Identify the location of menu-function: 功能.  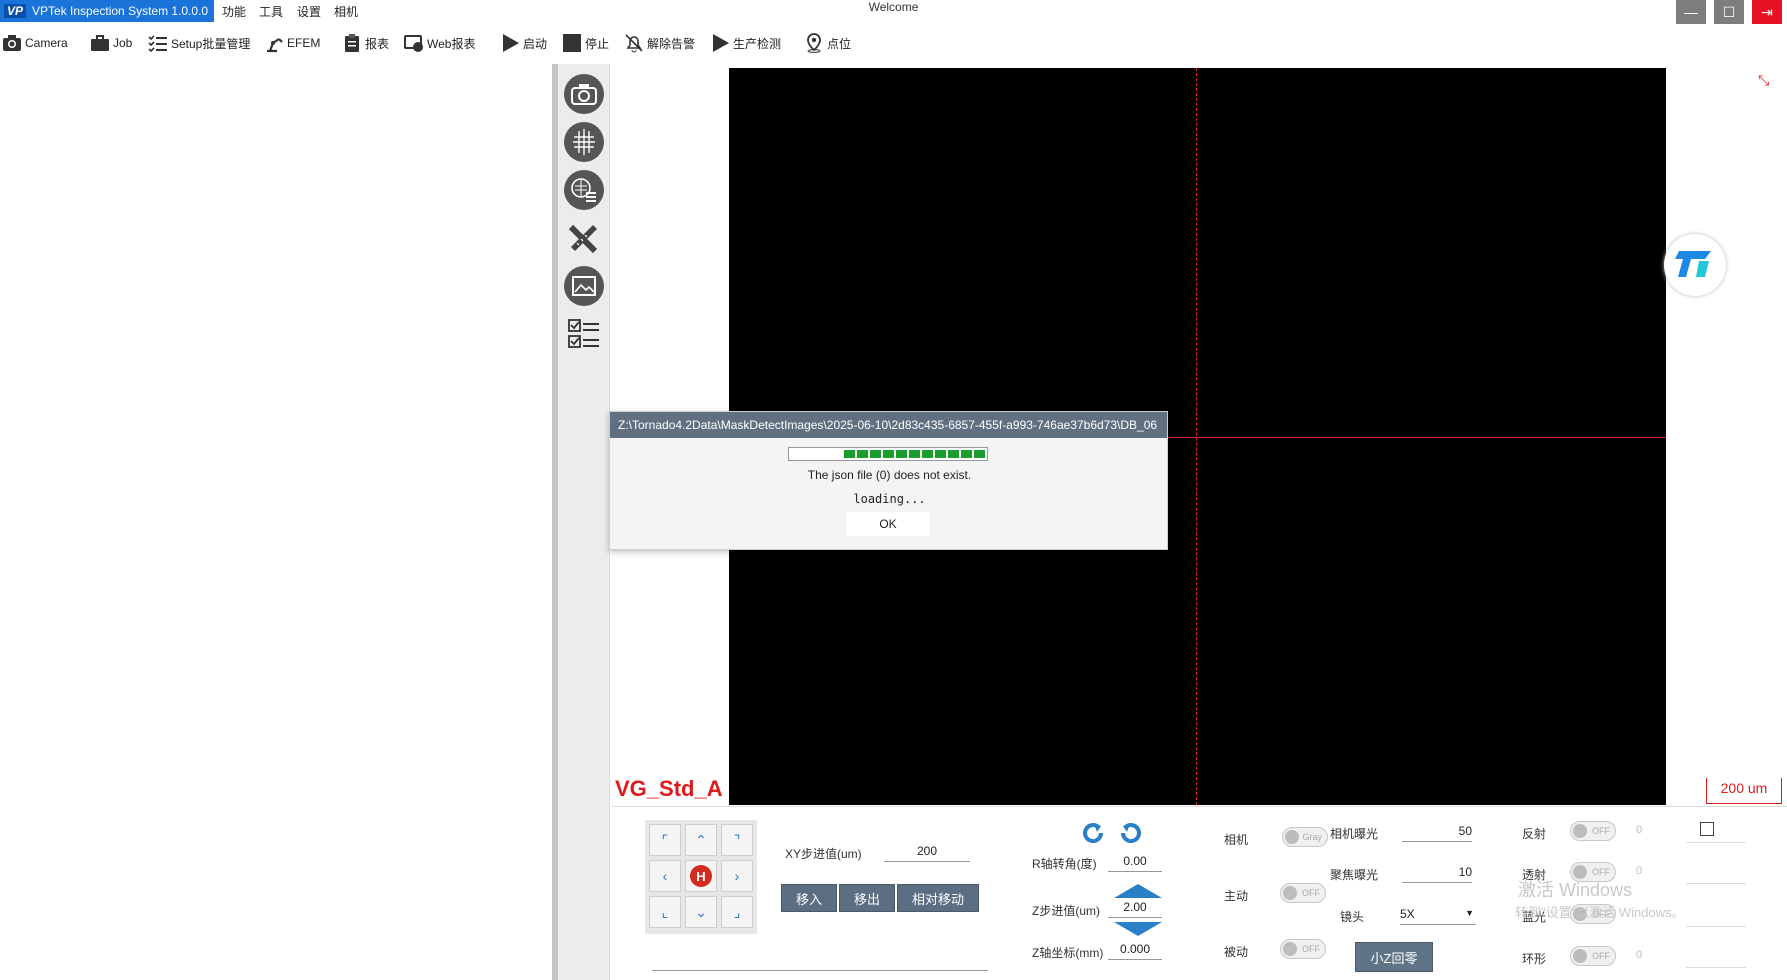
(234, 11).